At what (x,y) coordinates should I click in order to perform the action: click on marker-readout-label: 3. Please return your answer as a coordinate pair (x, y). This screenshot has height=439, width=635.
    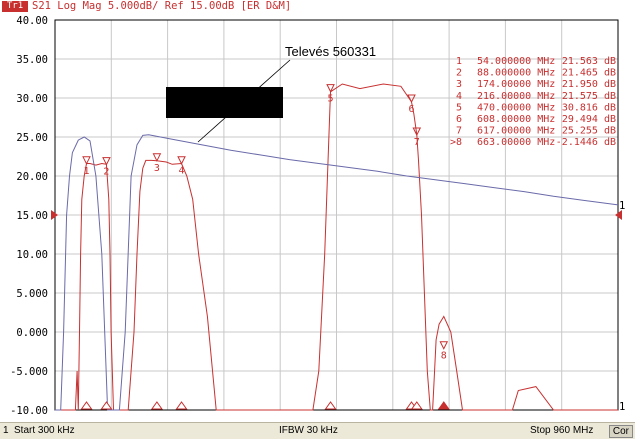
    Looking at the image, I should click on (459, 84).